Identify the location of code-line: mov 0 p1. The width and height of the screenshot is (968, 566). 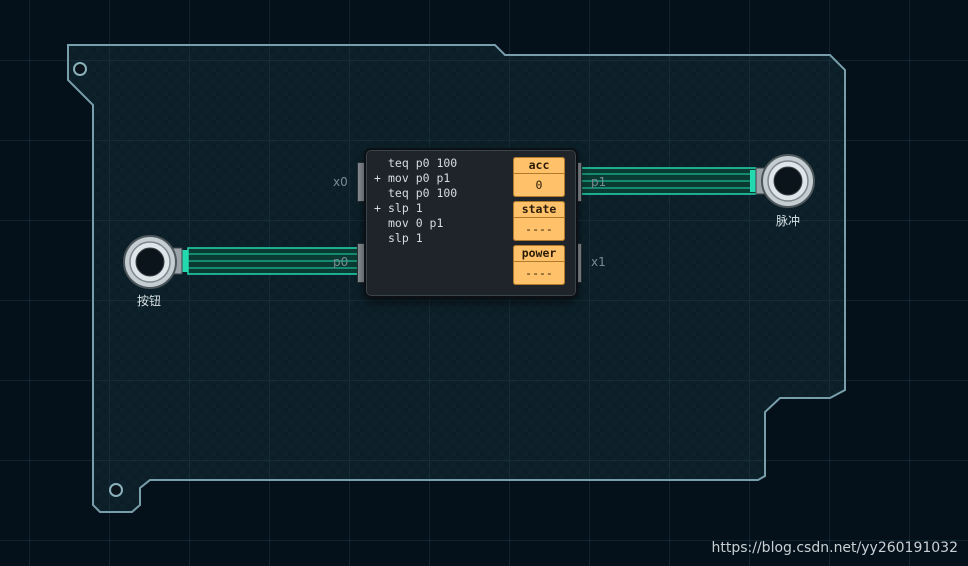
(443, 223).